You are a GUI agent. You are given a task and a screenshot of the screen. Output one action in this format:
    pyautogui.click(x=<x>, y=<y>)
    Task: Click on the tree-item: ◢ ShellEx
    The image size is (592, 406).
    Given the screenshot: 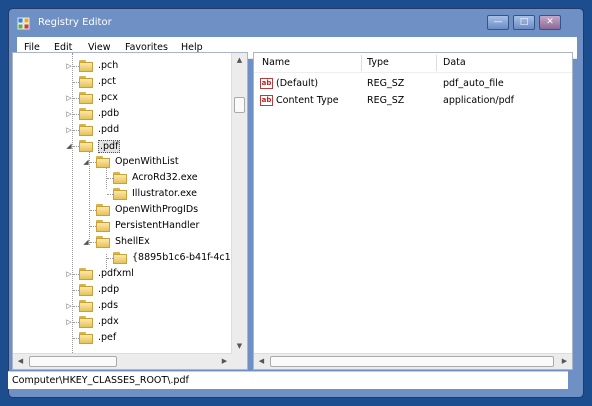 What is the action you would take?
    pyautogui.click(x=123, y=242)
    